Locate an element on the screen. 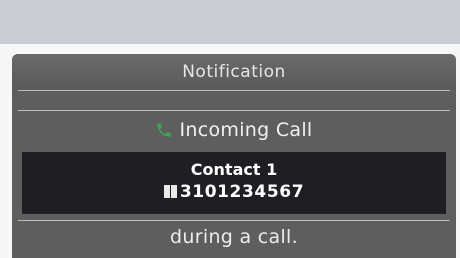 This screenshot has width=460, height=258. section-divider is located at coordinates (234, 110).